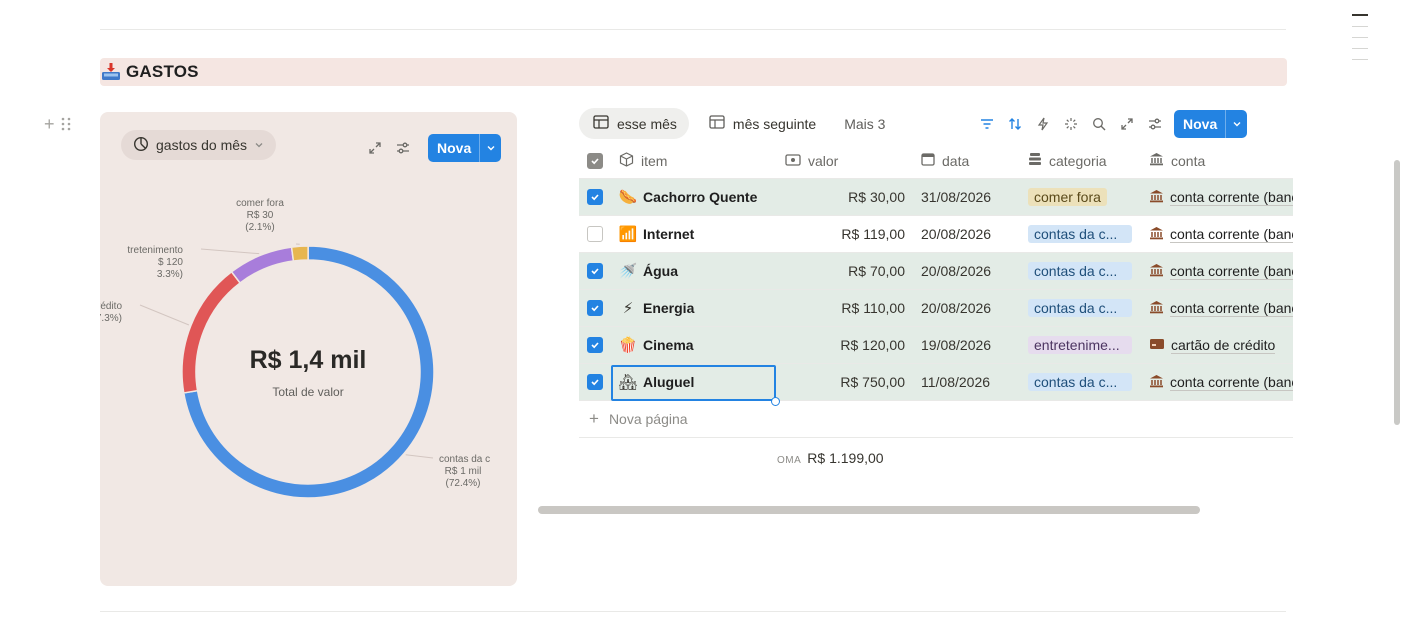 This screenshot has height=641, width=1406. I want to click on column-label: valor, so click(823, 160).